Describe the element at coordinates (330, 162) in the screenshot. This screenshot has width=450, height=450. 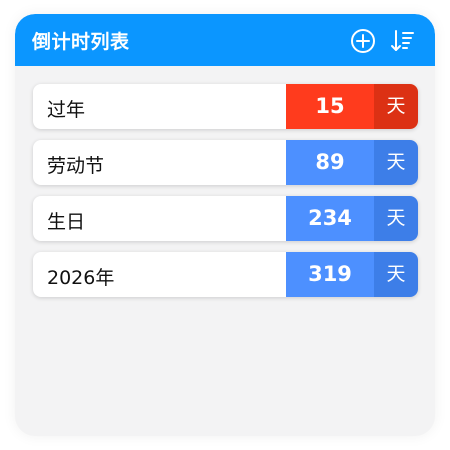
I see `countdown-days: 89` at that location.